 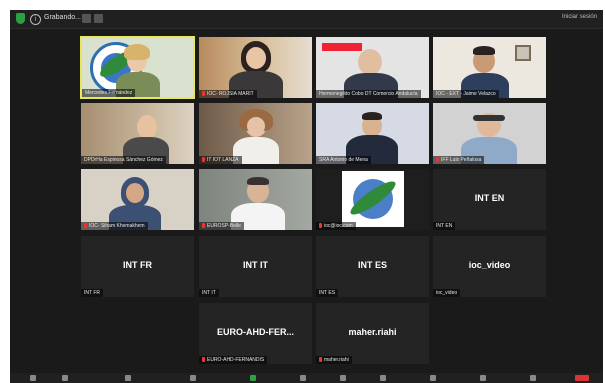 I want to click on video-button, so click(x=65, y=378).